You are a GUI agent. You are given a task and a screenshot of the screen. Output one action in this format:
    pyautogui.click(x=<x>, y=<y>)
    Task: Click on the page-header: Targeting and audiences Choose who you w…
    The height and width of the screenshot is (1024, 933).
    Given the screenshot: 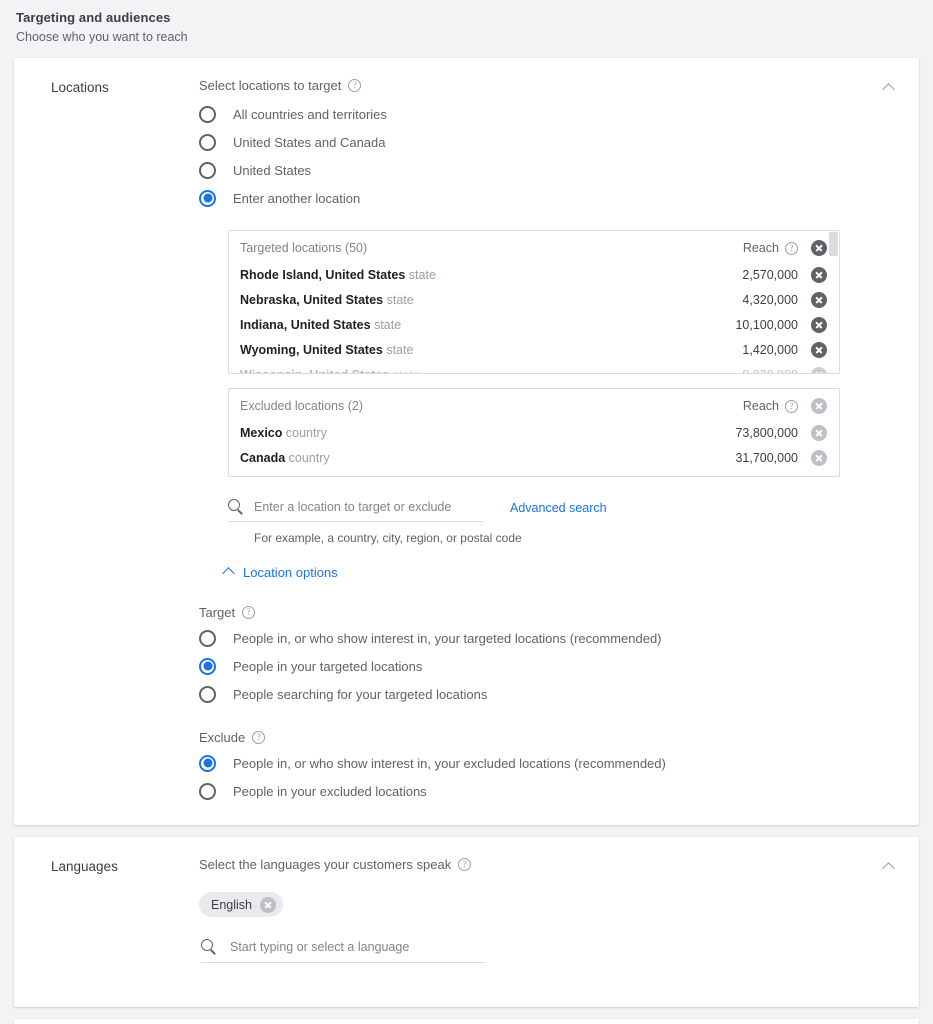 What is the action you would take?
    pyautogui.click(x=466, y=29)
    